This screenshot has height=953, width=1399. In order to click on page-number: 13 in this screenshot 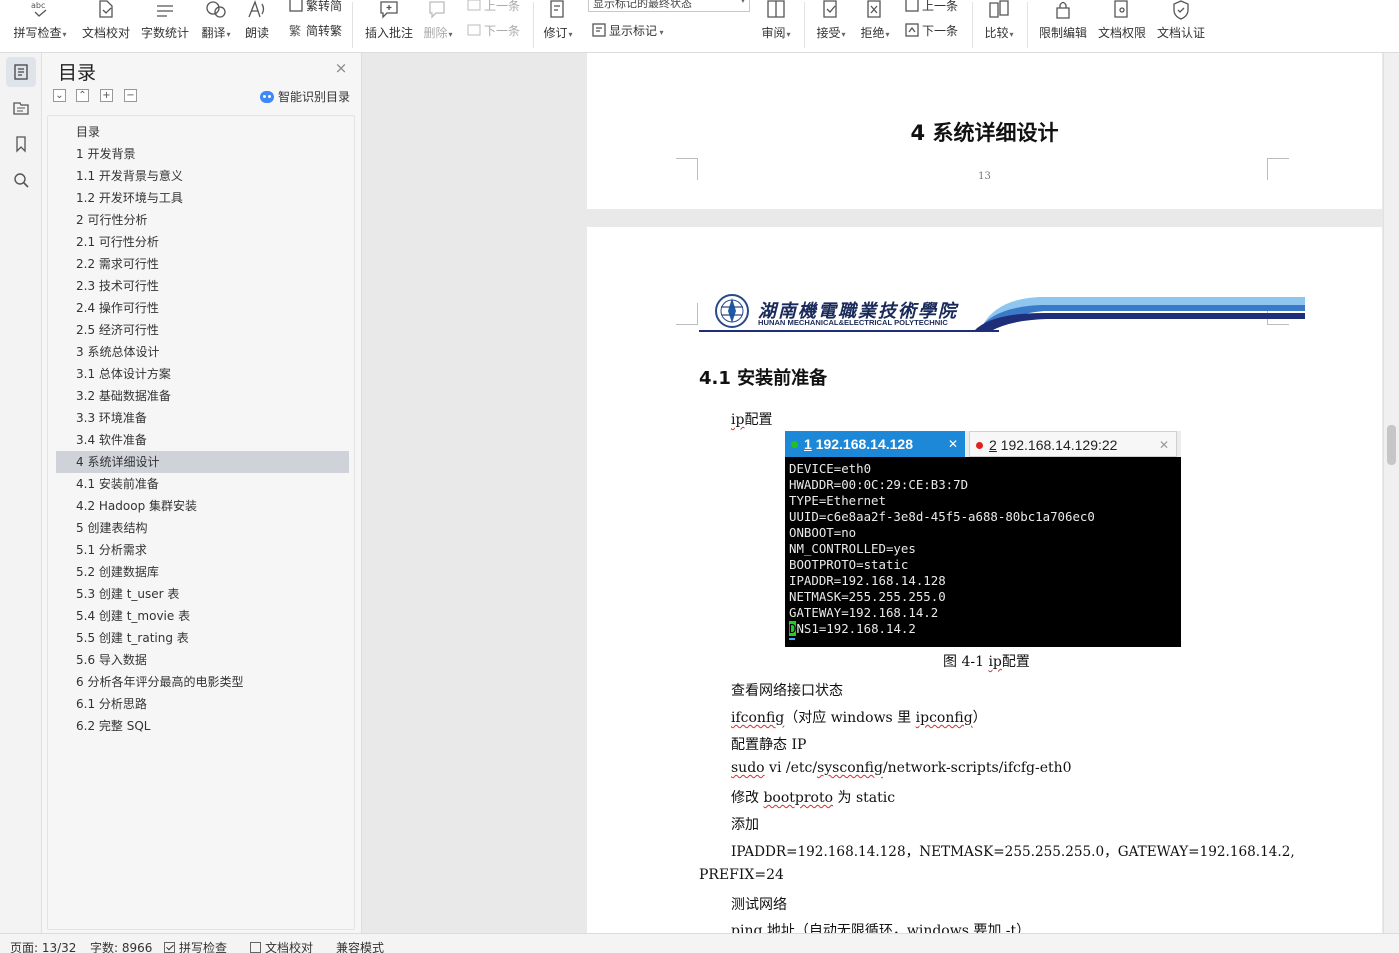, I will do `click(984, 176)`.